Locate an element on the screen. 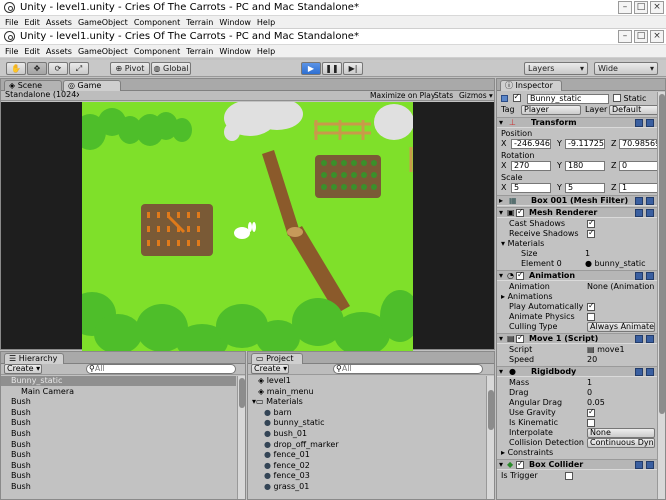  project-item: ● barn is located at coordinates (366, 413).